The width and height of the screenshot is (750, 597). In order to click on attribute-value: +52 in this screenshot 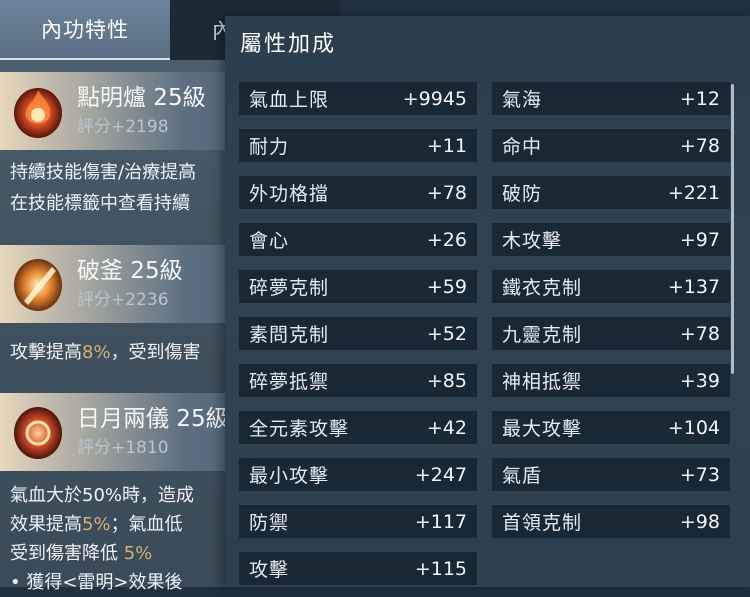, I will do `click(446, 333)`.